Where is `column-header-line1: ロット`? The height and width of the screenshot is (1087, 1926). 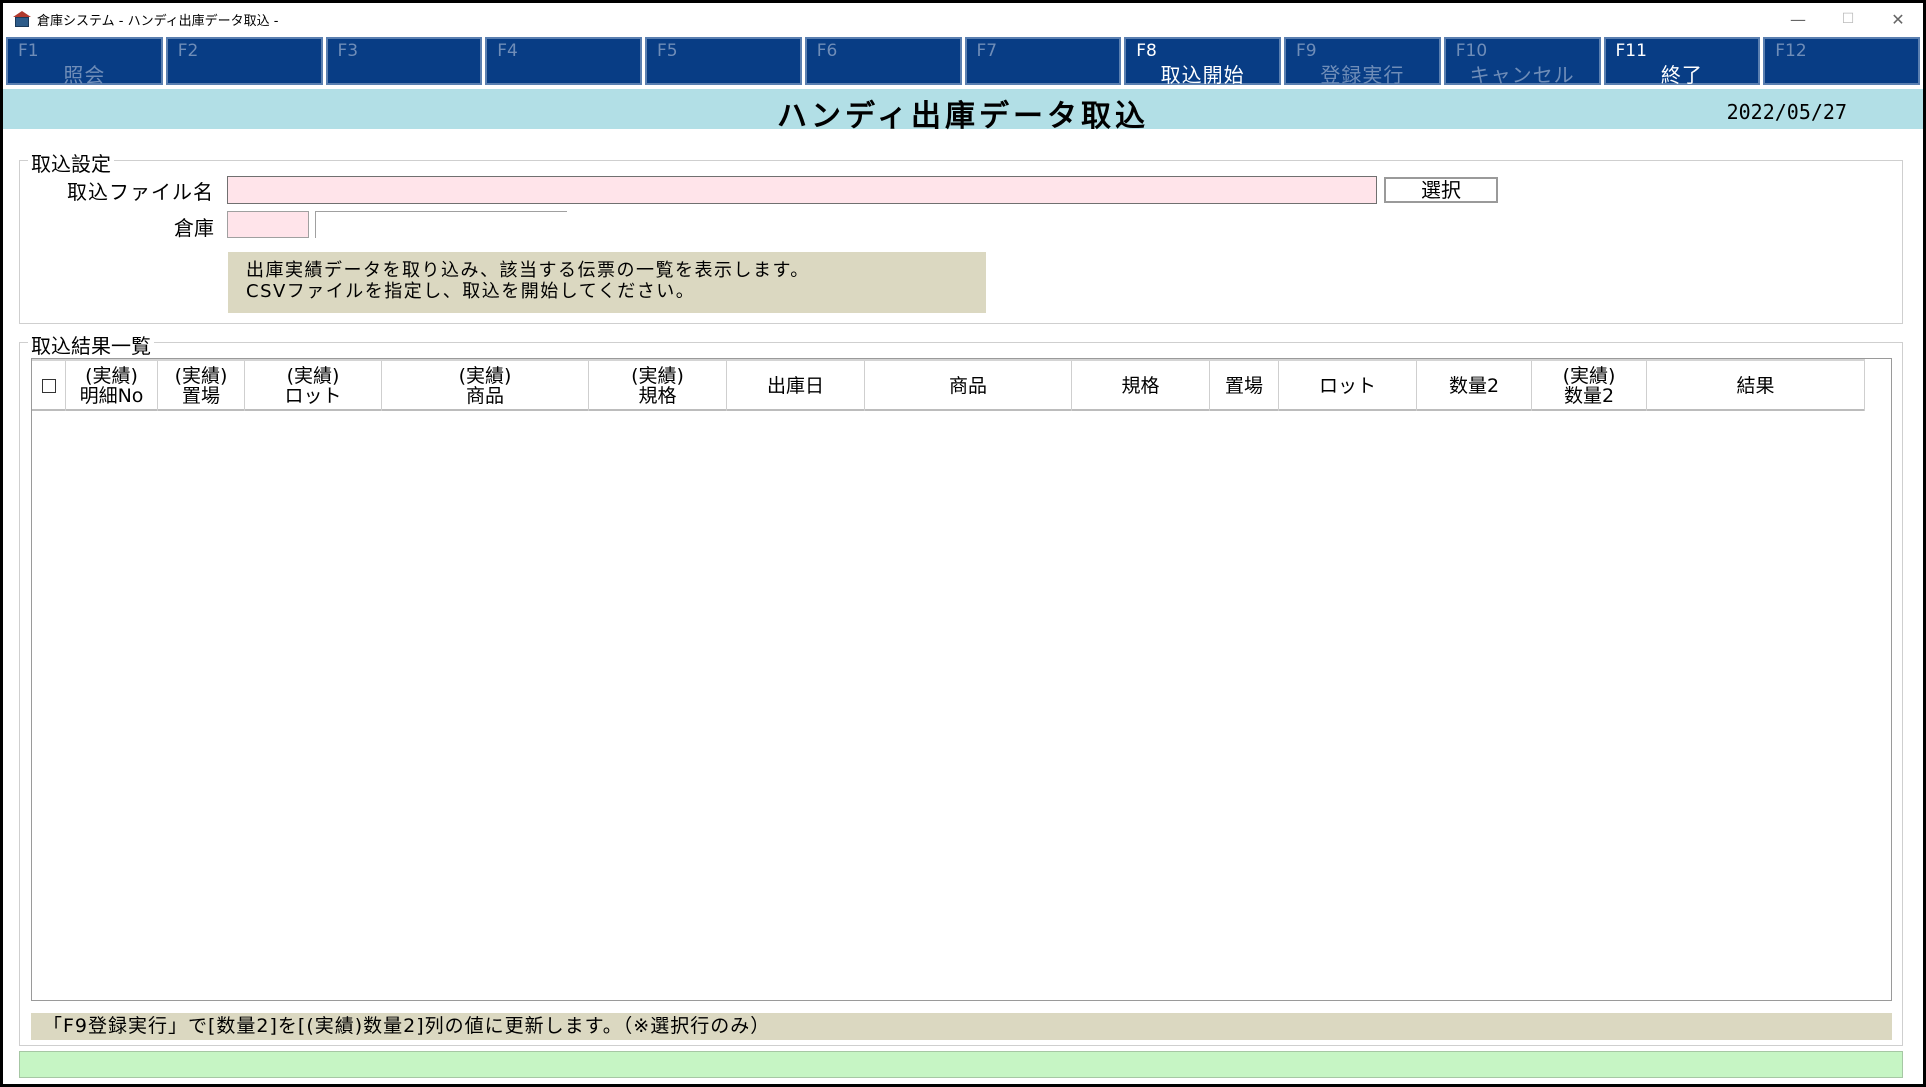
column-header-line1: ロット is located at coordinates (1347, 386).